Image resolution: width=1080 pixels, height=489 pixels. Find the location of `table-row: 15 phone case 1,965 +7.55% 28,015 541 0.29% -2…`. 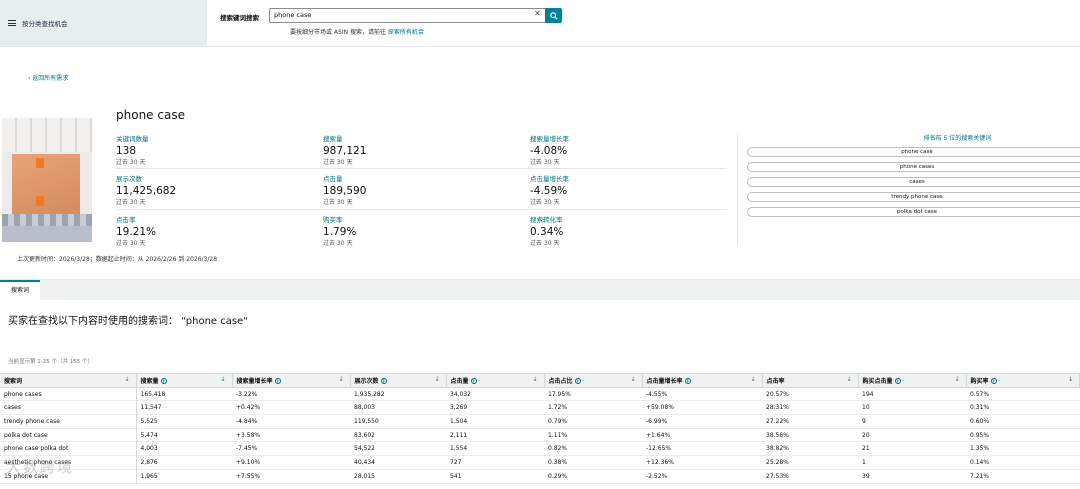

table-row: 15 phone case 1,965 +7.55% 28,015 541 0.29% -2… is located at coordinates (540, 476).